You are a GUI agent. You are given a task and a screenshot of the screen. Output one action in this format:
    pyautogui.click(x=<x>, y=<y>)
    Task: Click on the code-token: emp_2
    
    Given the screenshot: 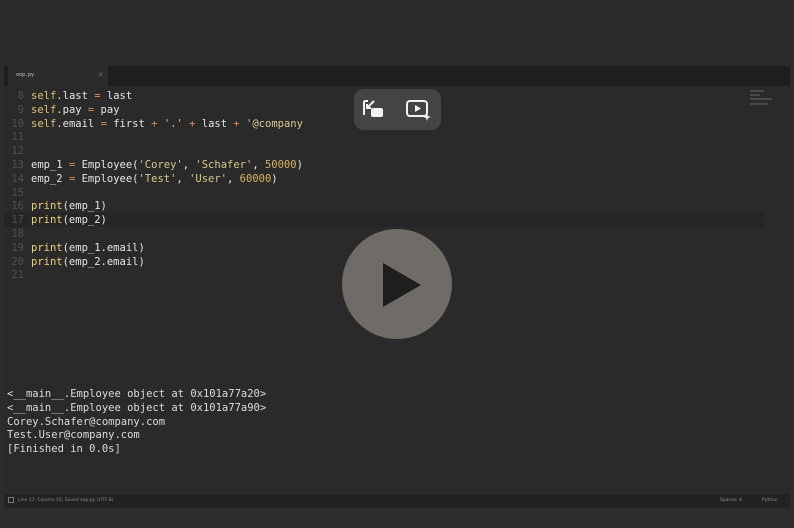 What is the action you would take?
    pyautogui.click(x=50, y=178)
    